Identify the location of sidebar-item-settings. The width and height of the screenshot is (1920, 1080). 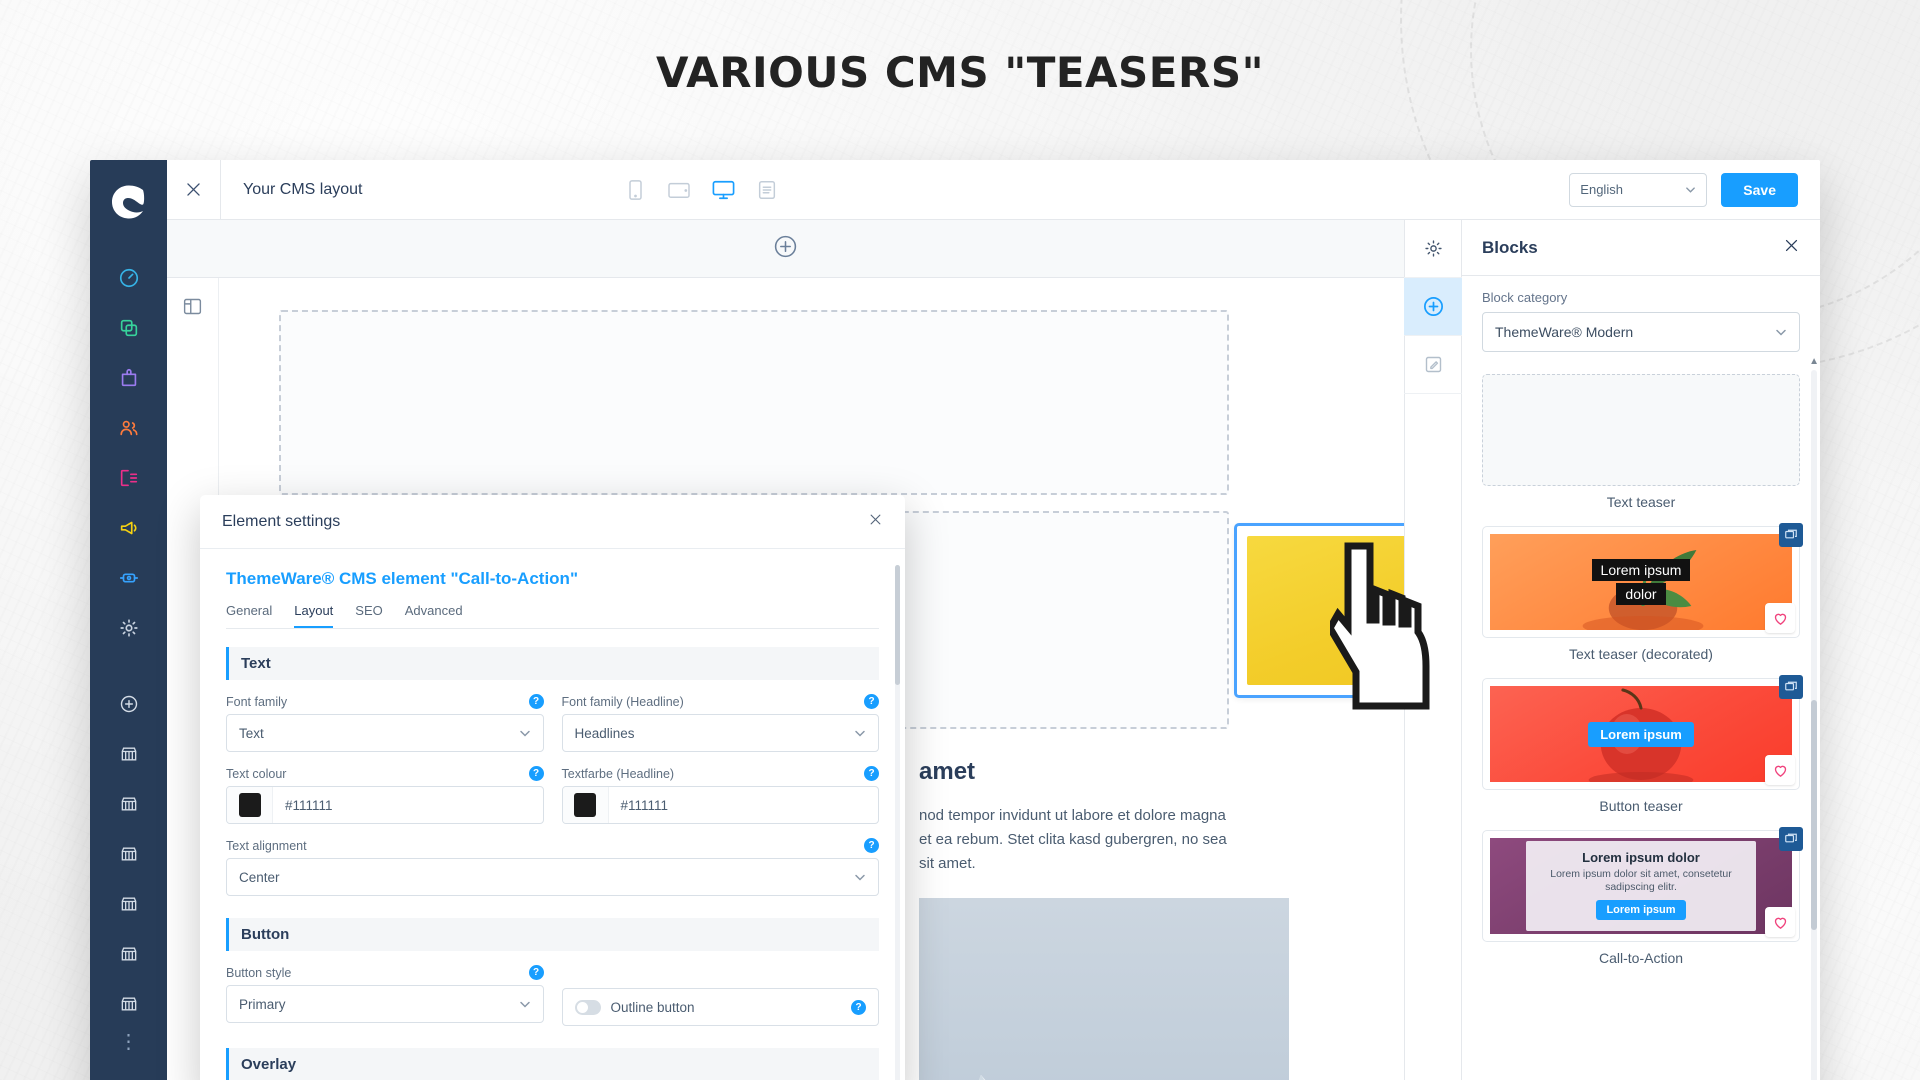
(129, 628).